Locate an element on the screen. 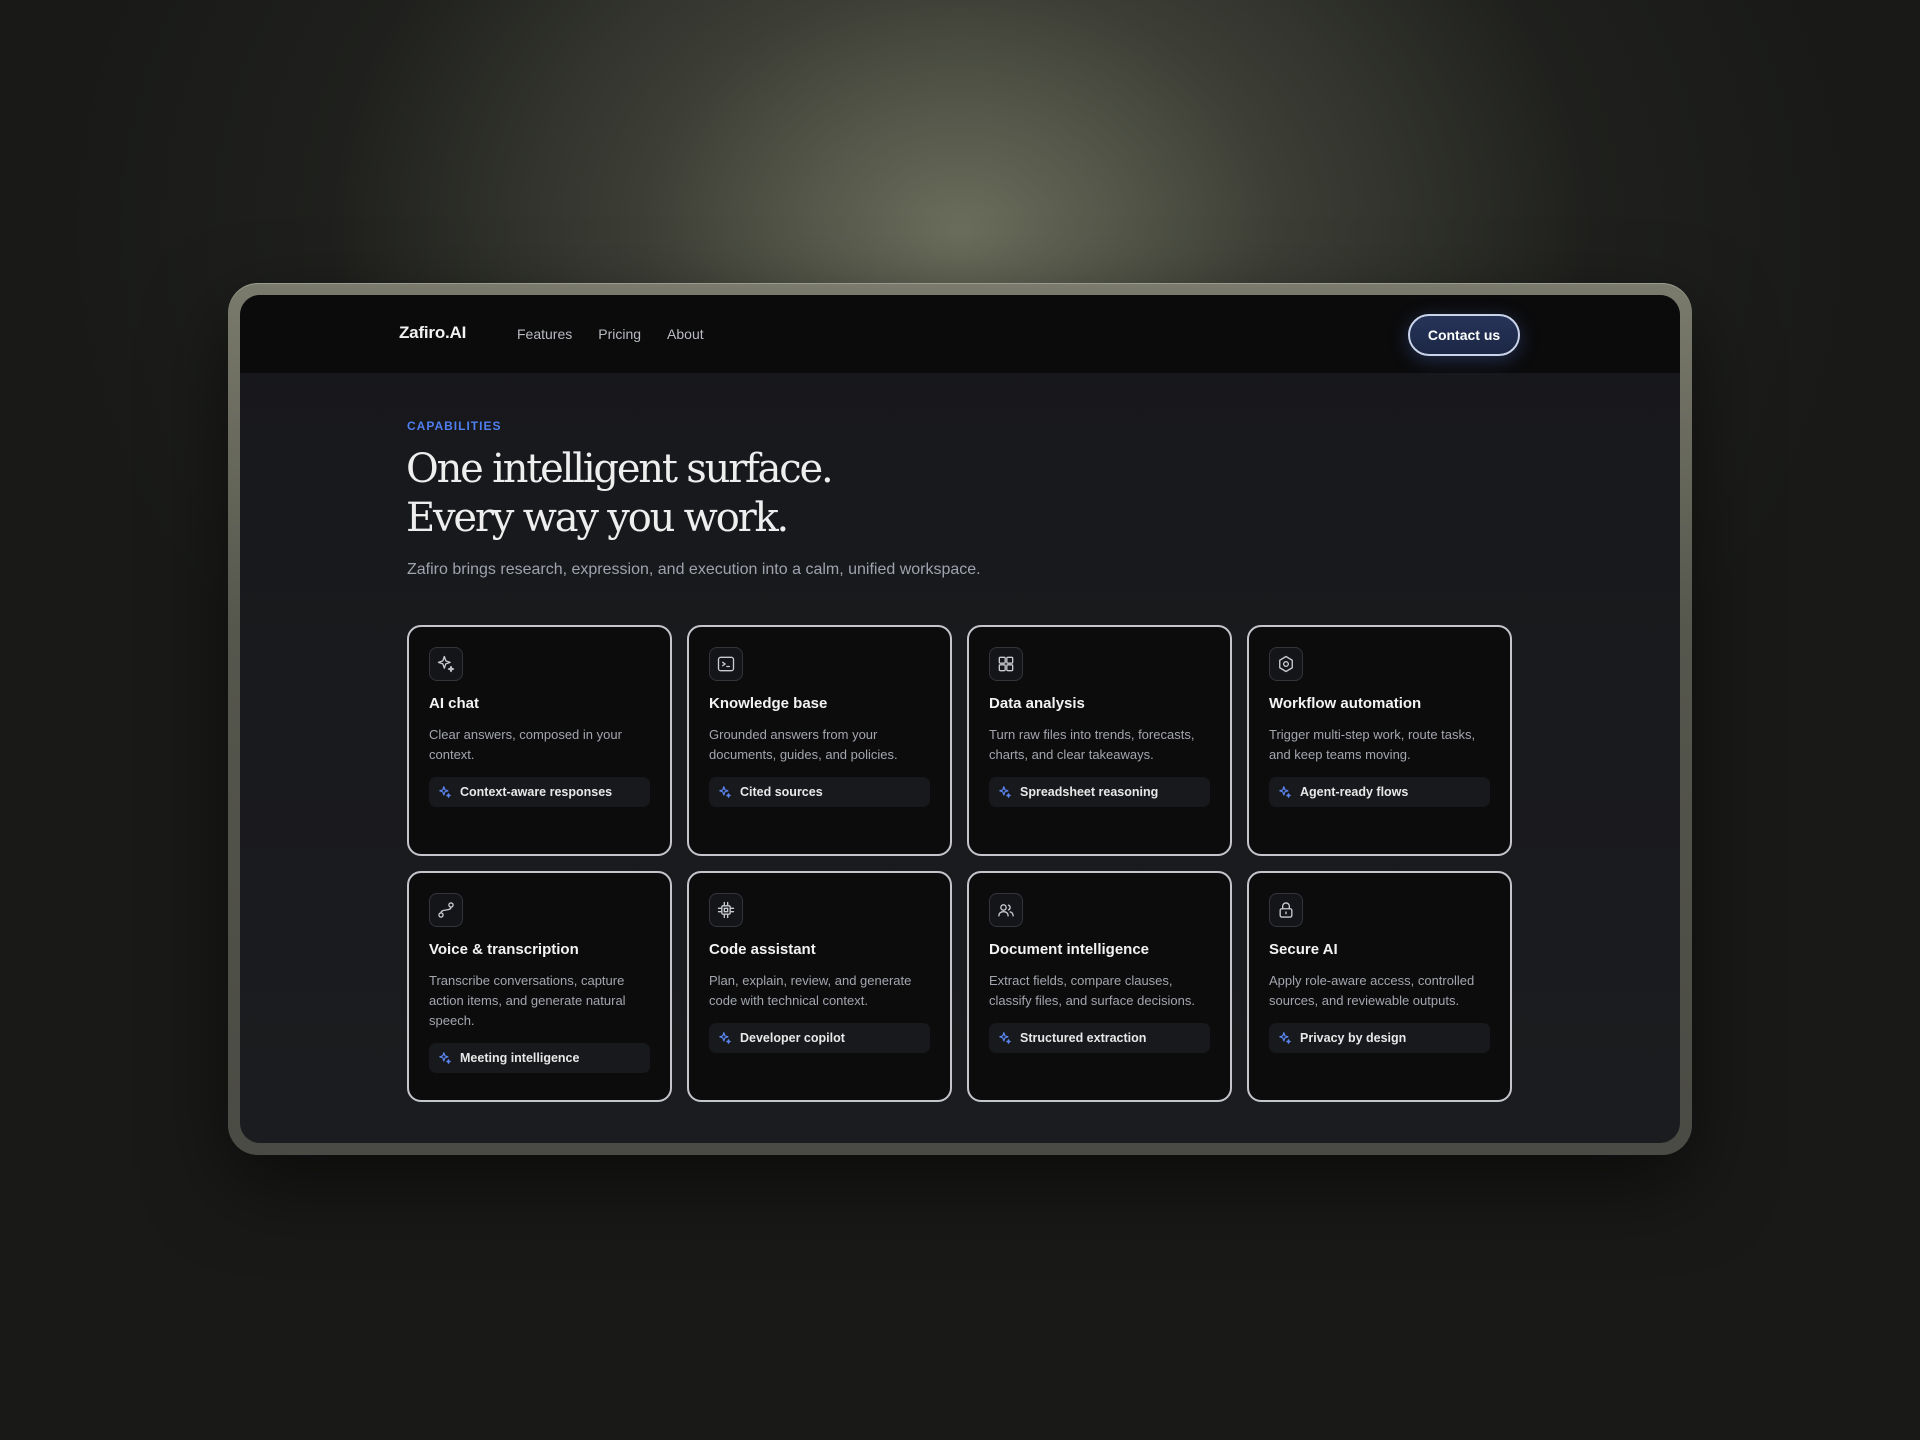 The image size is (1920, 1440). card-tag-label: Spreadsheet reasoning is located at coordinates (1089, 792).